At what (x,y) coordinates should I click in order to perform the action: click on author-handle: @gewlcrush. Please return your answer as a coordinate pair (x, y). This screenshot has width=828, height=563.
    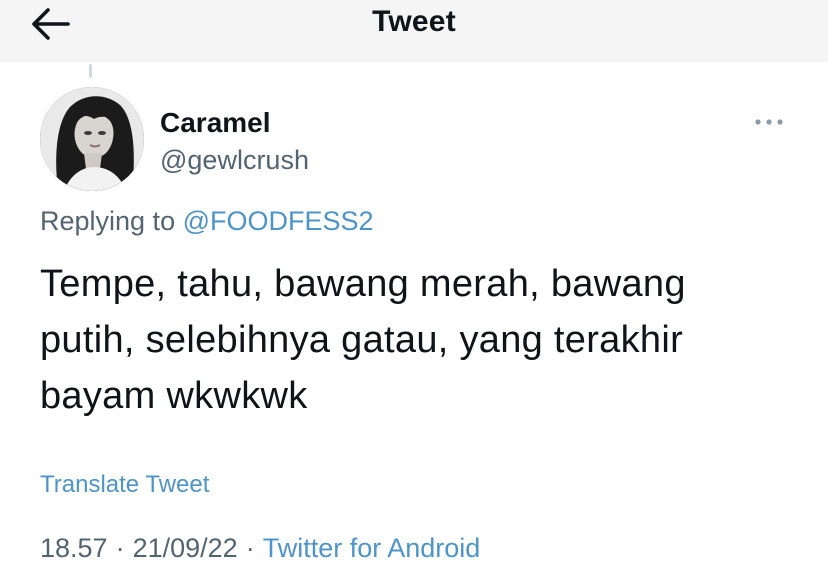
    Looking at the image, I should click on (234, 160).